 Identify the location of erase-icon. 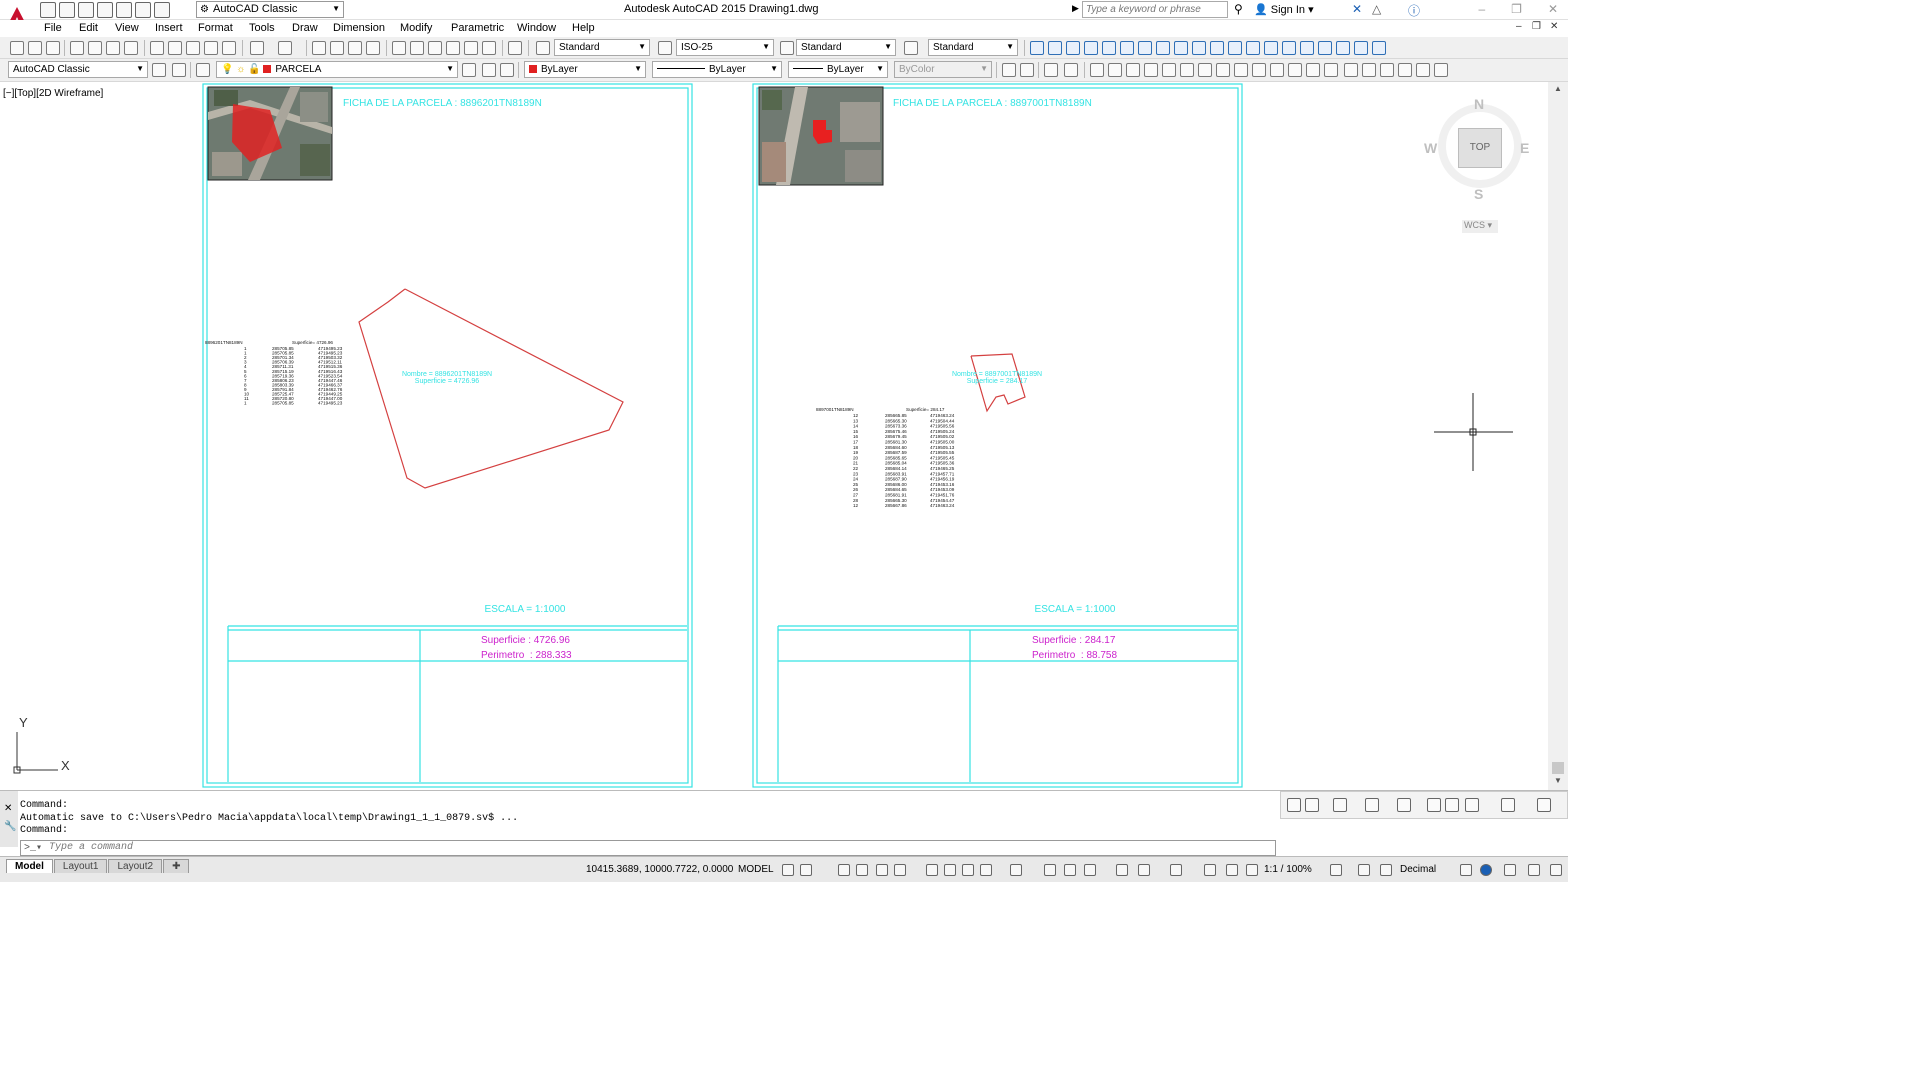
(1037, 48).